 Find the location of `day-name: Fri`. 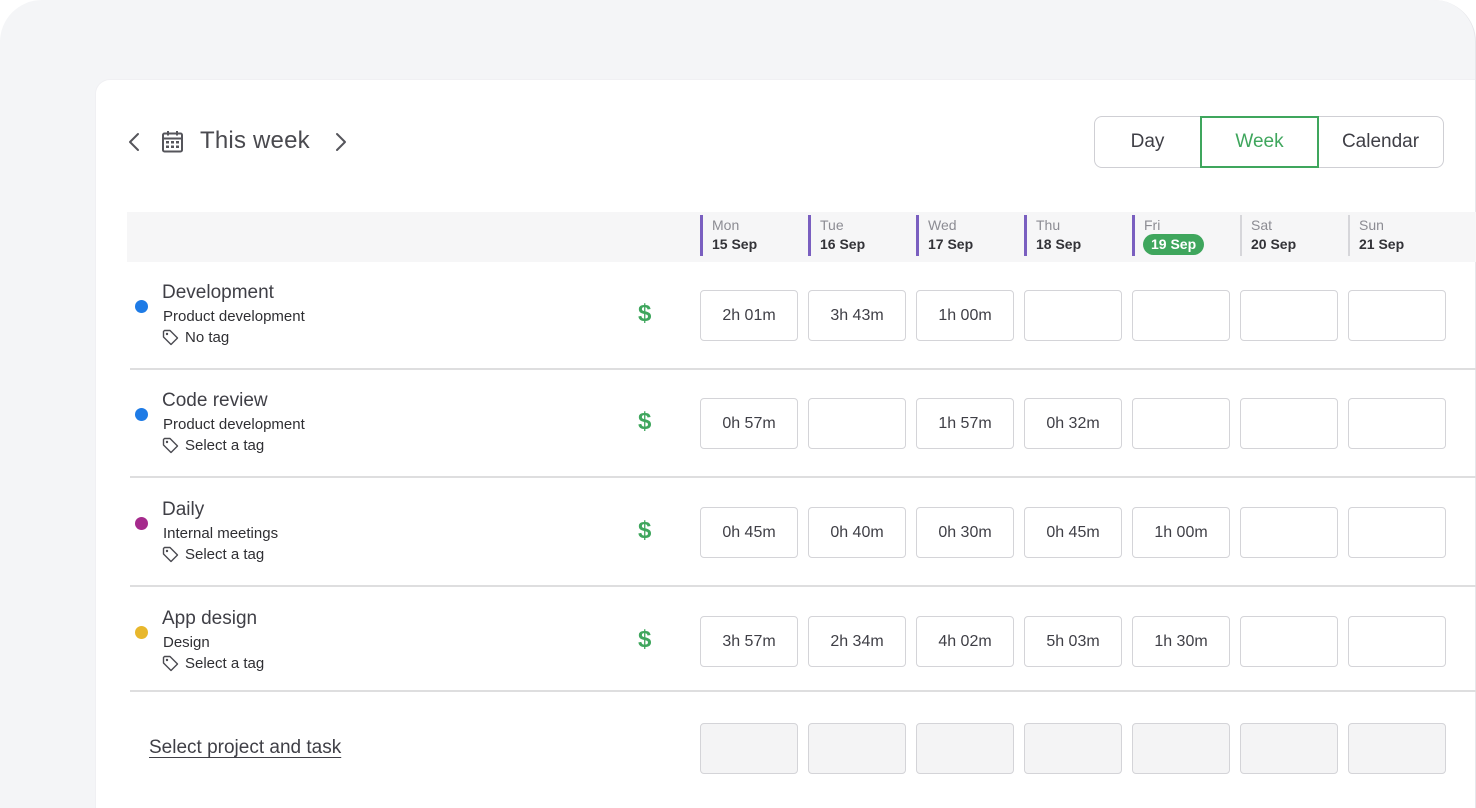

day-name: Fri is located at coordinates (1152, 224).